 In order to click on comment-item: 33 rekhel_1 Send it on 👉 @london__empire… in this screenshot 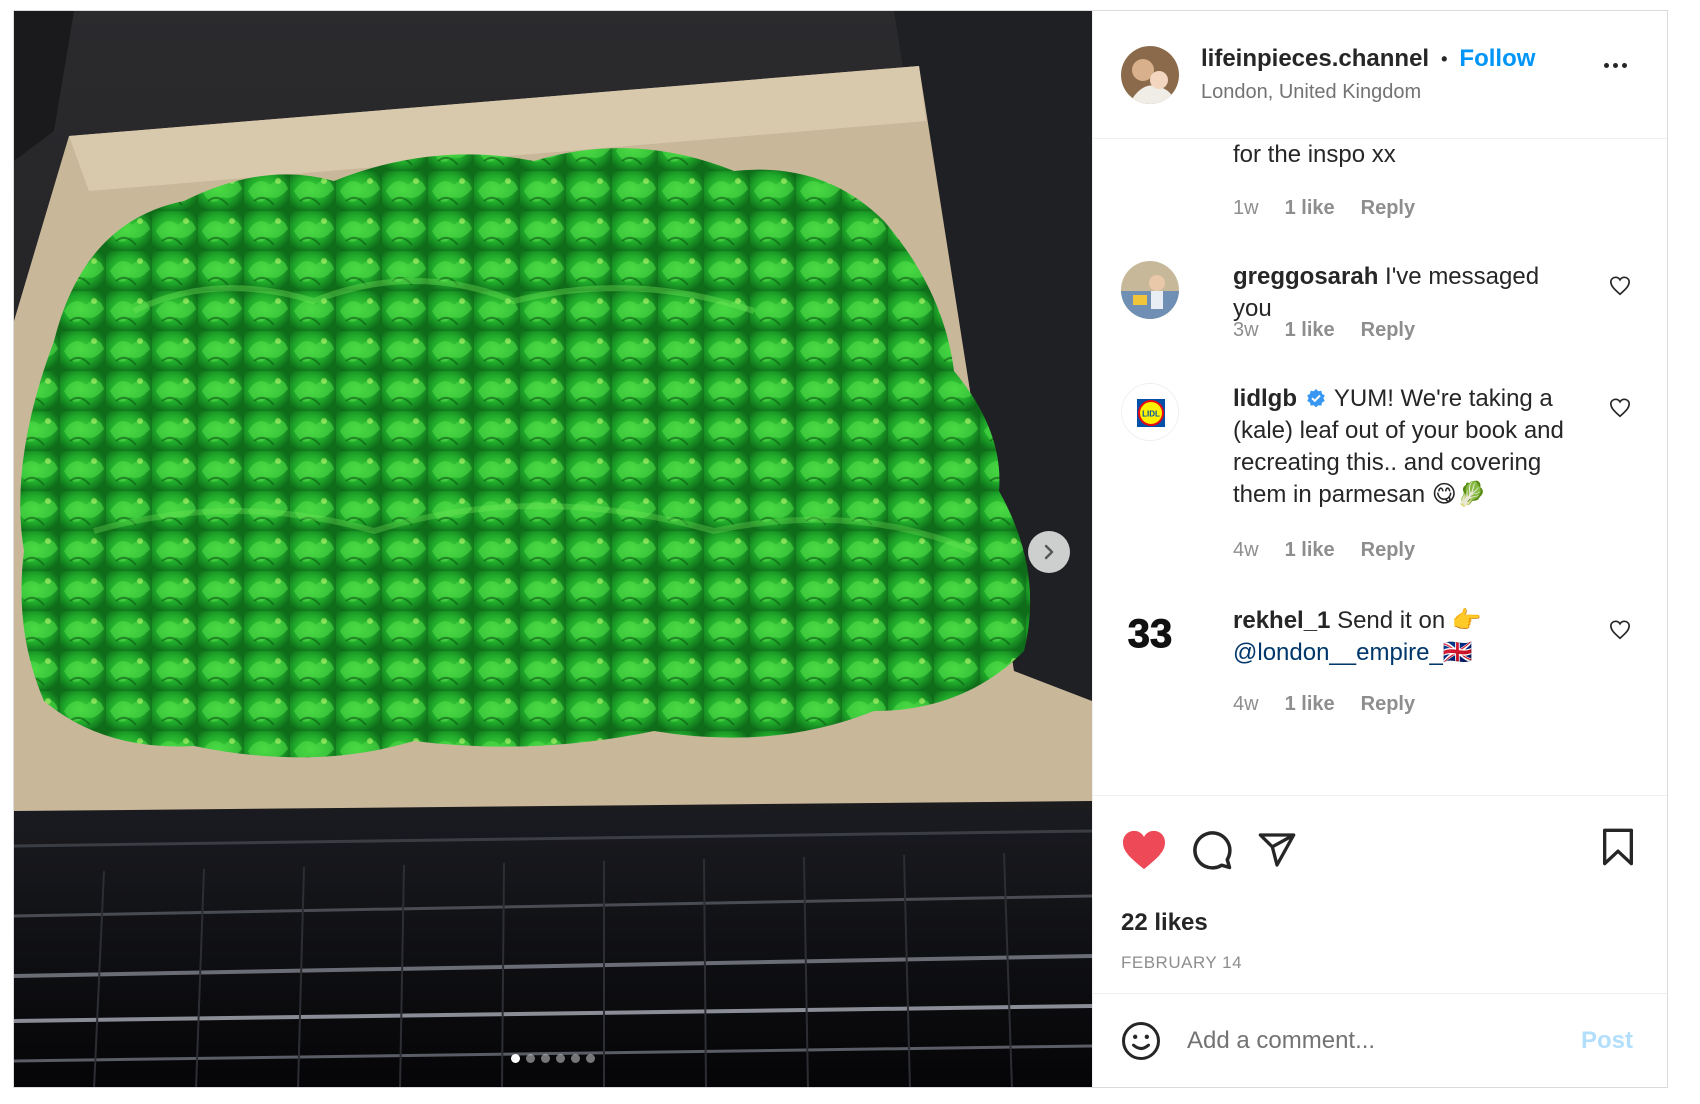, I will do `click(1380, 665)`.